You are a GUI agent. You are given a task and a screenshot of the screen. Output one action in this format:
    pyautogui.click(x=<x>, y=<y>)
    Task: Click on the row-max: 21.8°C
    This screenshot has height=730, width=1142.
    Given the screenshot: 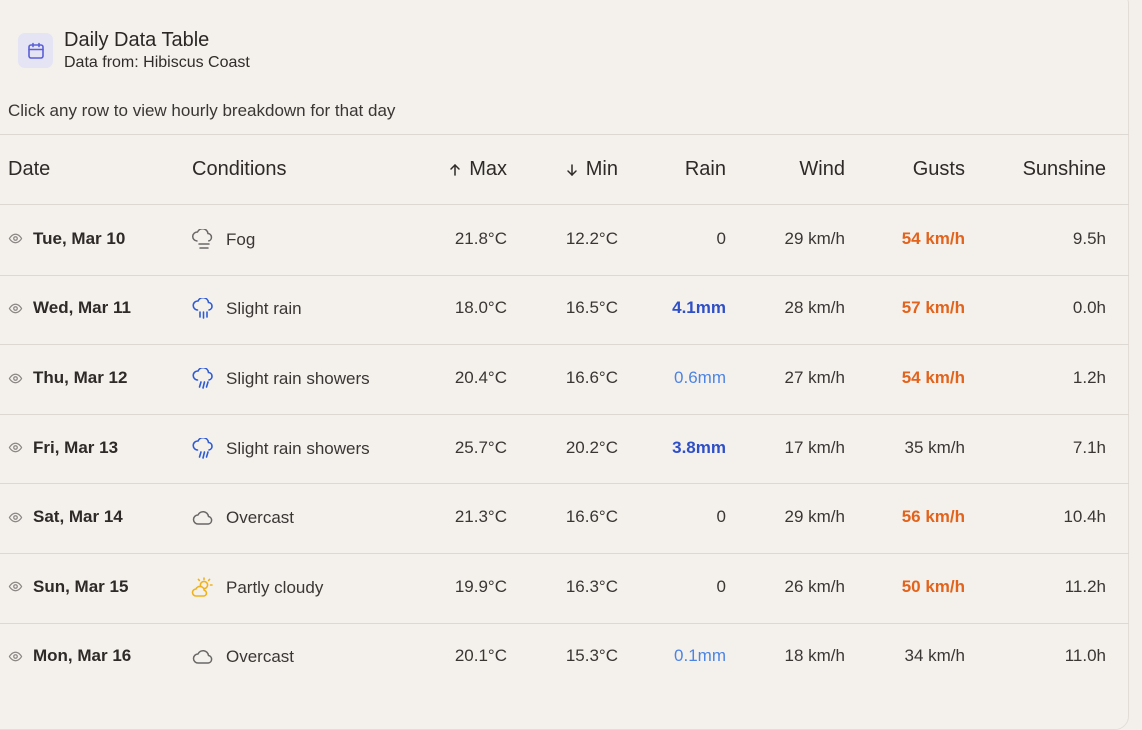 What is the action you would take?
    pyautogui.click(x=480, y=238)
    